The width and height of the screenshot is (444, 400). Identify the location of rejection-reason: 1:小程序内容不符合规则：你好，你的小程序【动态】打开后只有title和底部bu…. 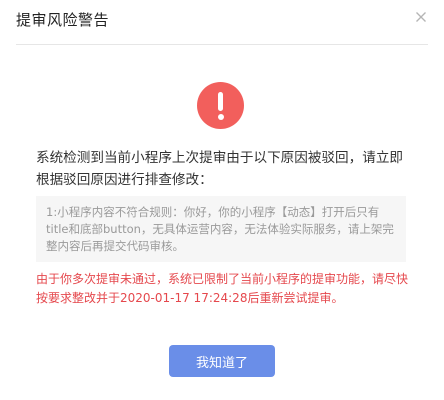
(221, 229).